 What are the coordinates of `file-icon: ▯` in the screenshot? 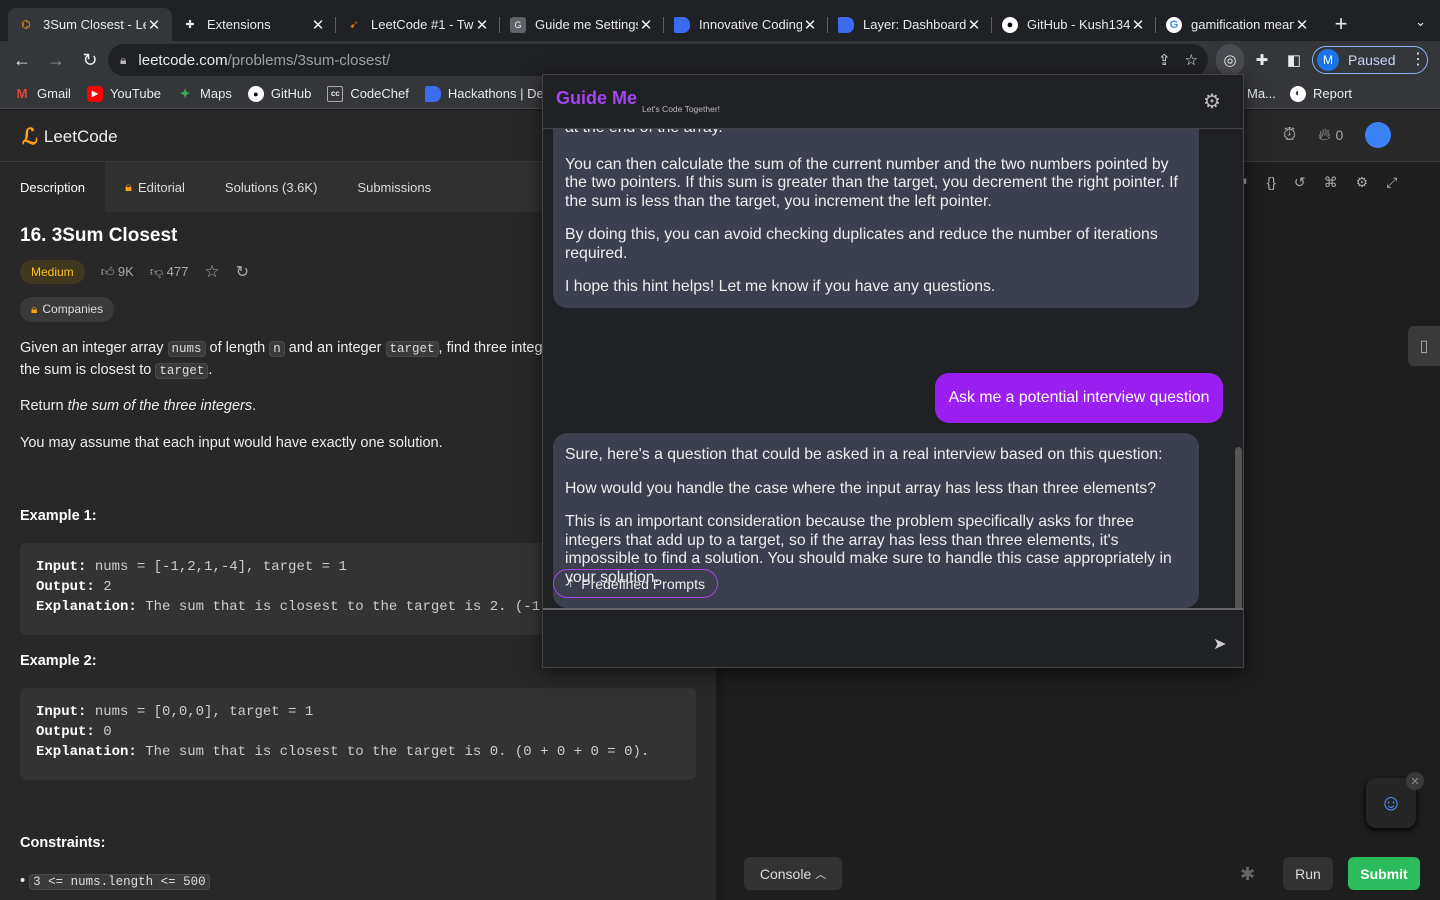 It's located at (1424, 346).